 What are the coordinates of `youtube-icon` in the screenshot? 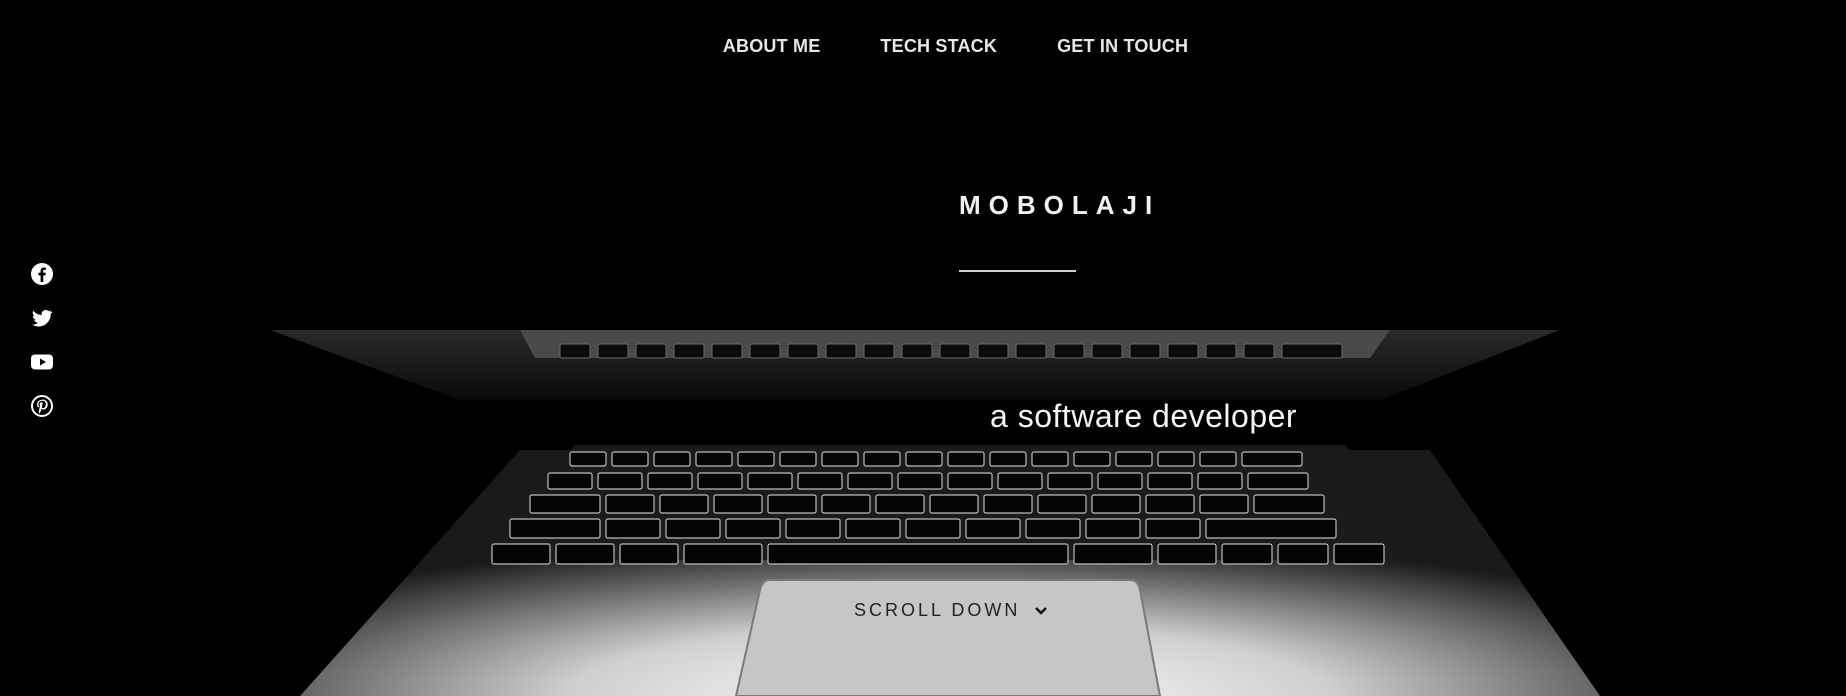 It's located at (42, 362).